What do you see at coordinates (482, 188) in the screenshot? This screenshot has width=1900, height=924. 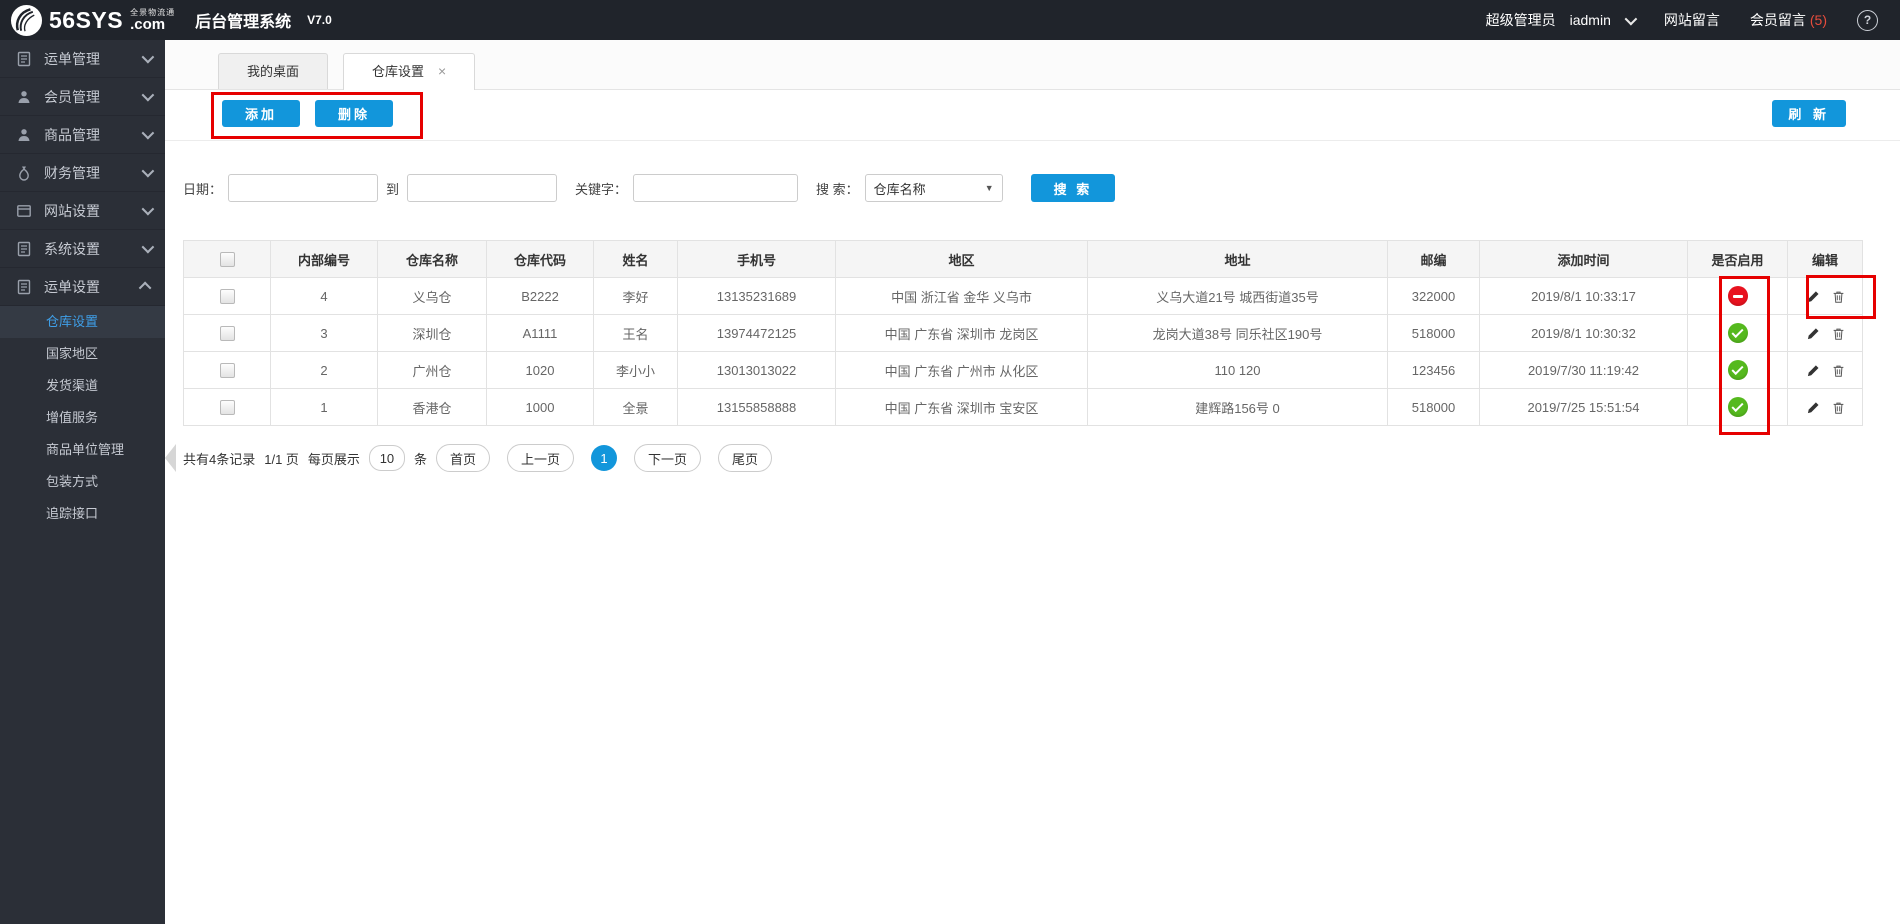 I see `date-to-input` at bounding box center [482, 188].